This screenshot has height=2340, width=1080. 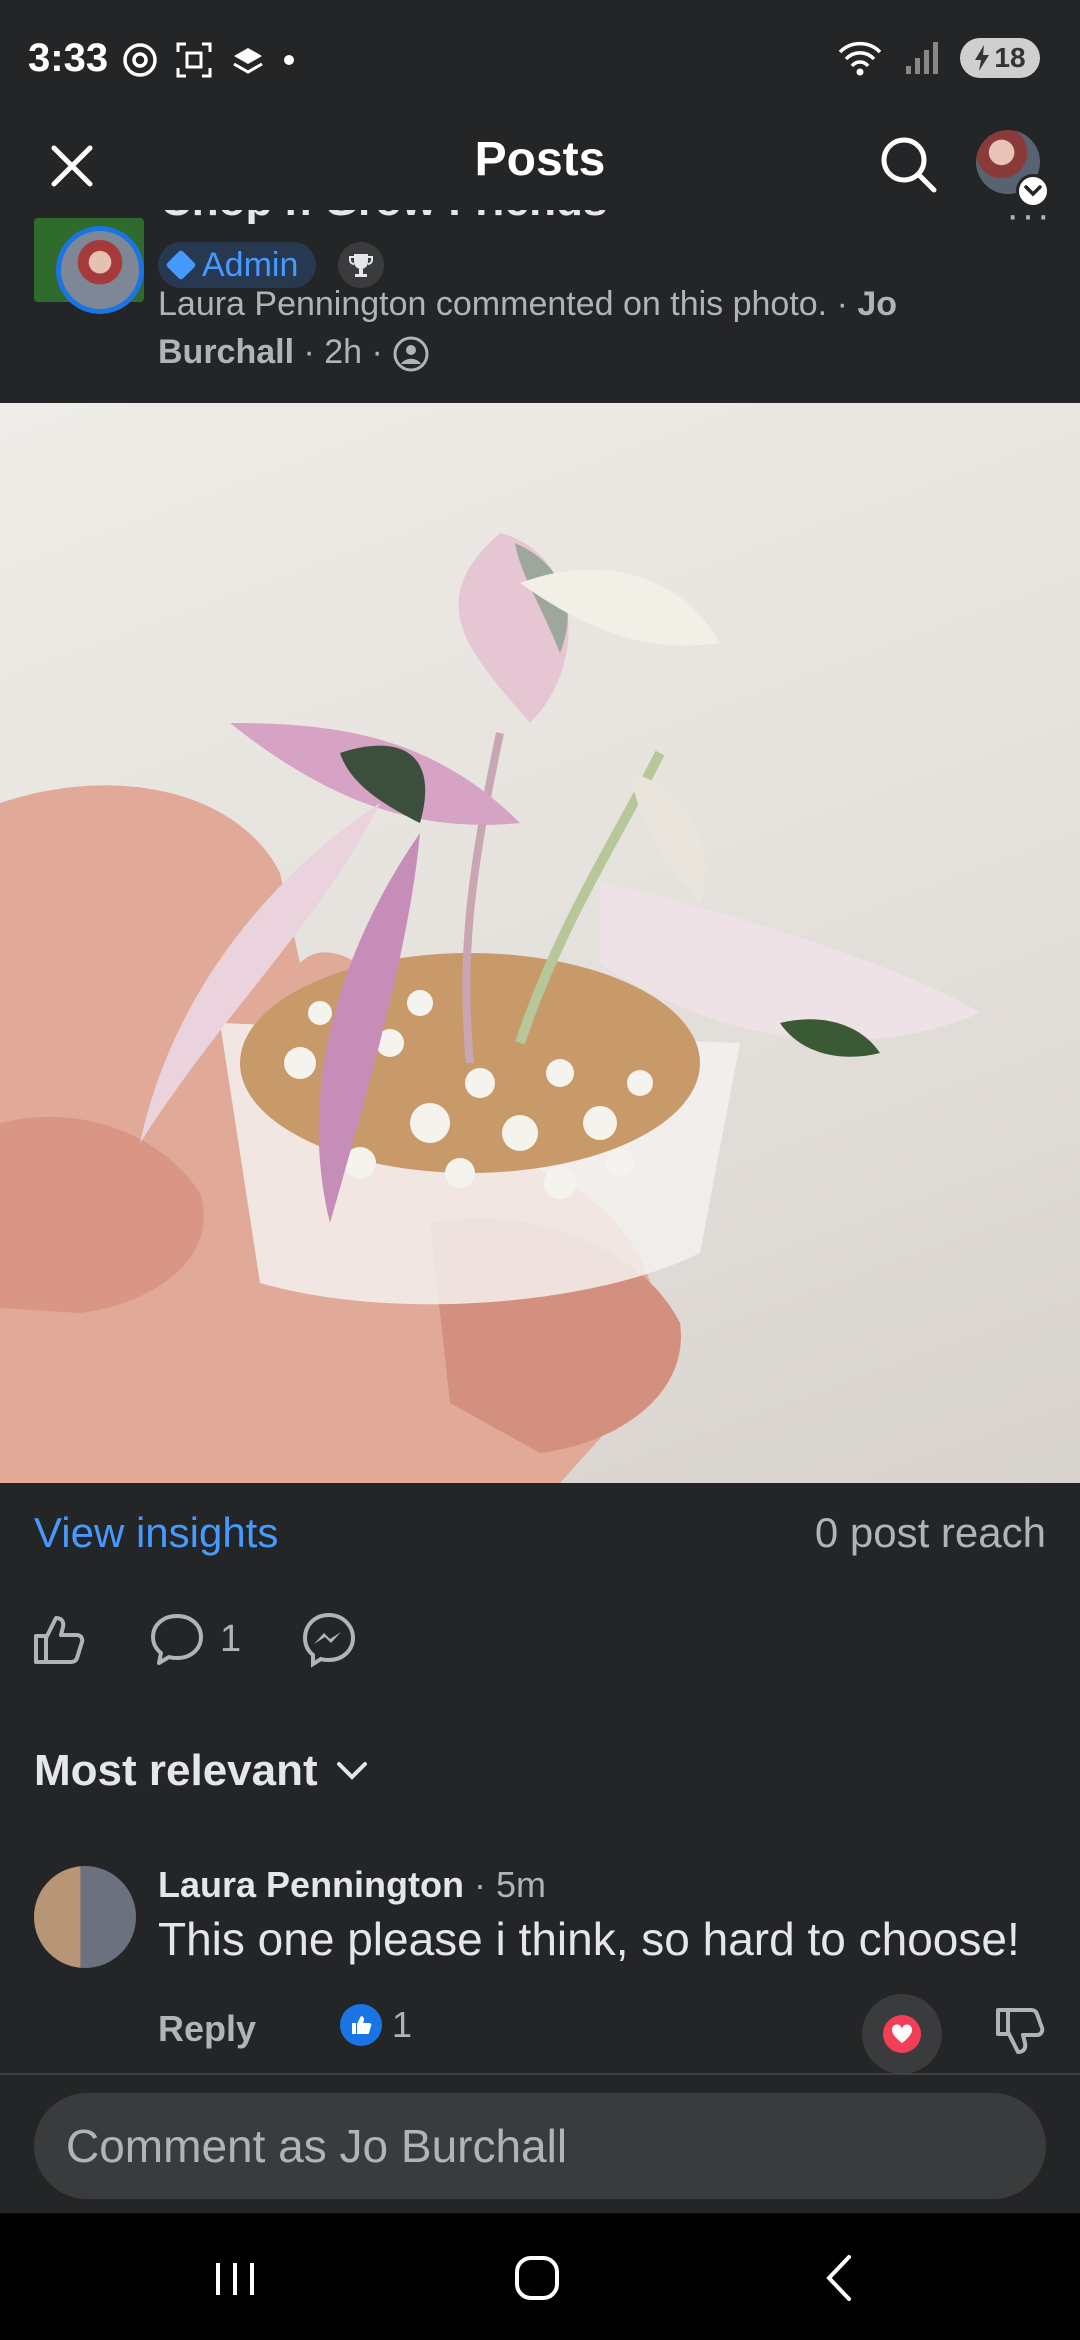 What do you see at coordinates (1013, 169) in the screenshot?
I see `profile-menu-button` at bounding box center [1013, 169].